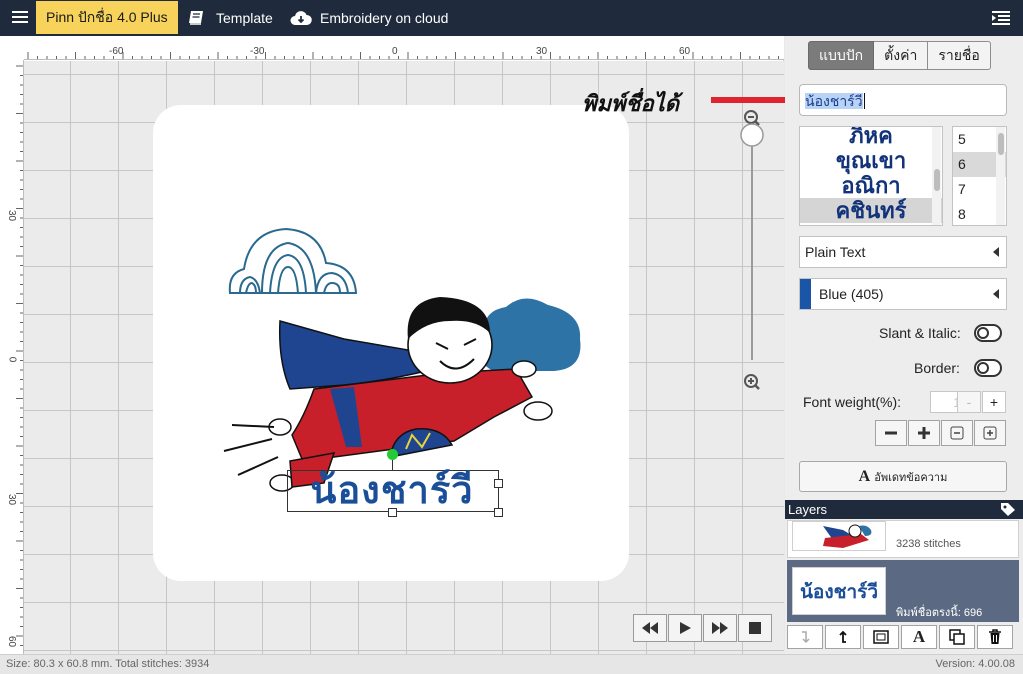  Describe the element at coordinates (928, 544) in the screenshot. I see `layer-stitch-count: 3238 stitches` at that location.